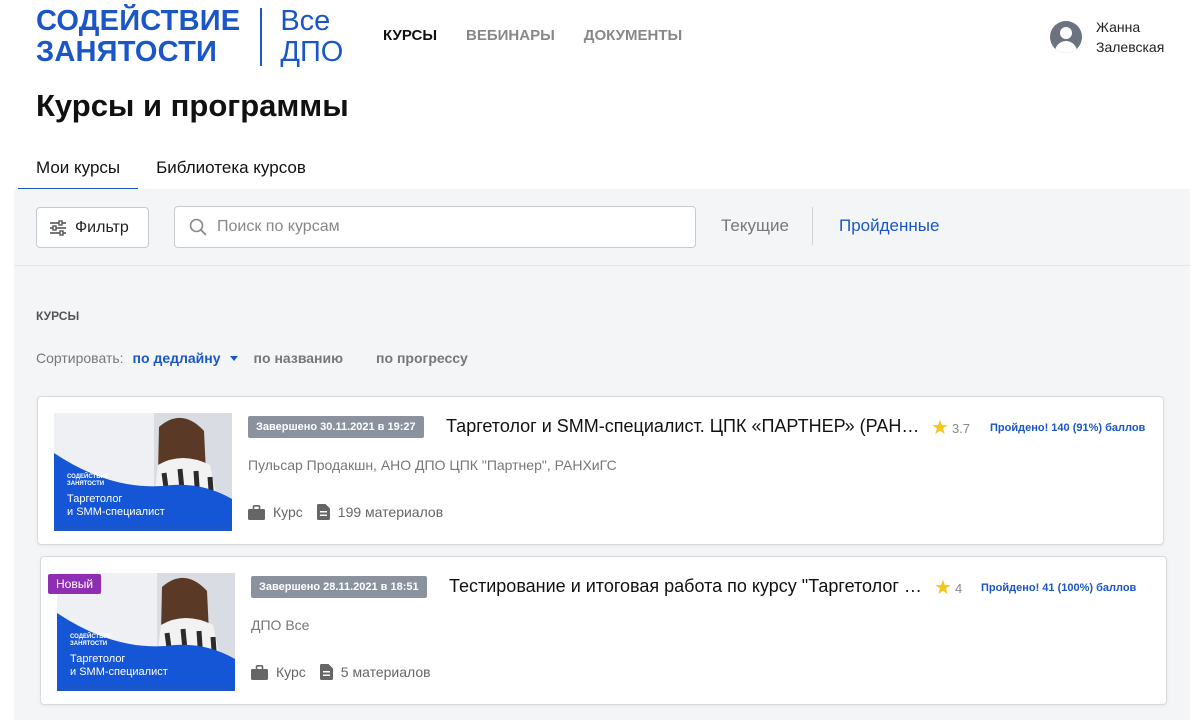 The width and height of the screenshot is (1200, 720). I want to click on course-materials: 199 материалов, so click(390, 512).